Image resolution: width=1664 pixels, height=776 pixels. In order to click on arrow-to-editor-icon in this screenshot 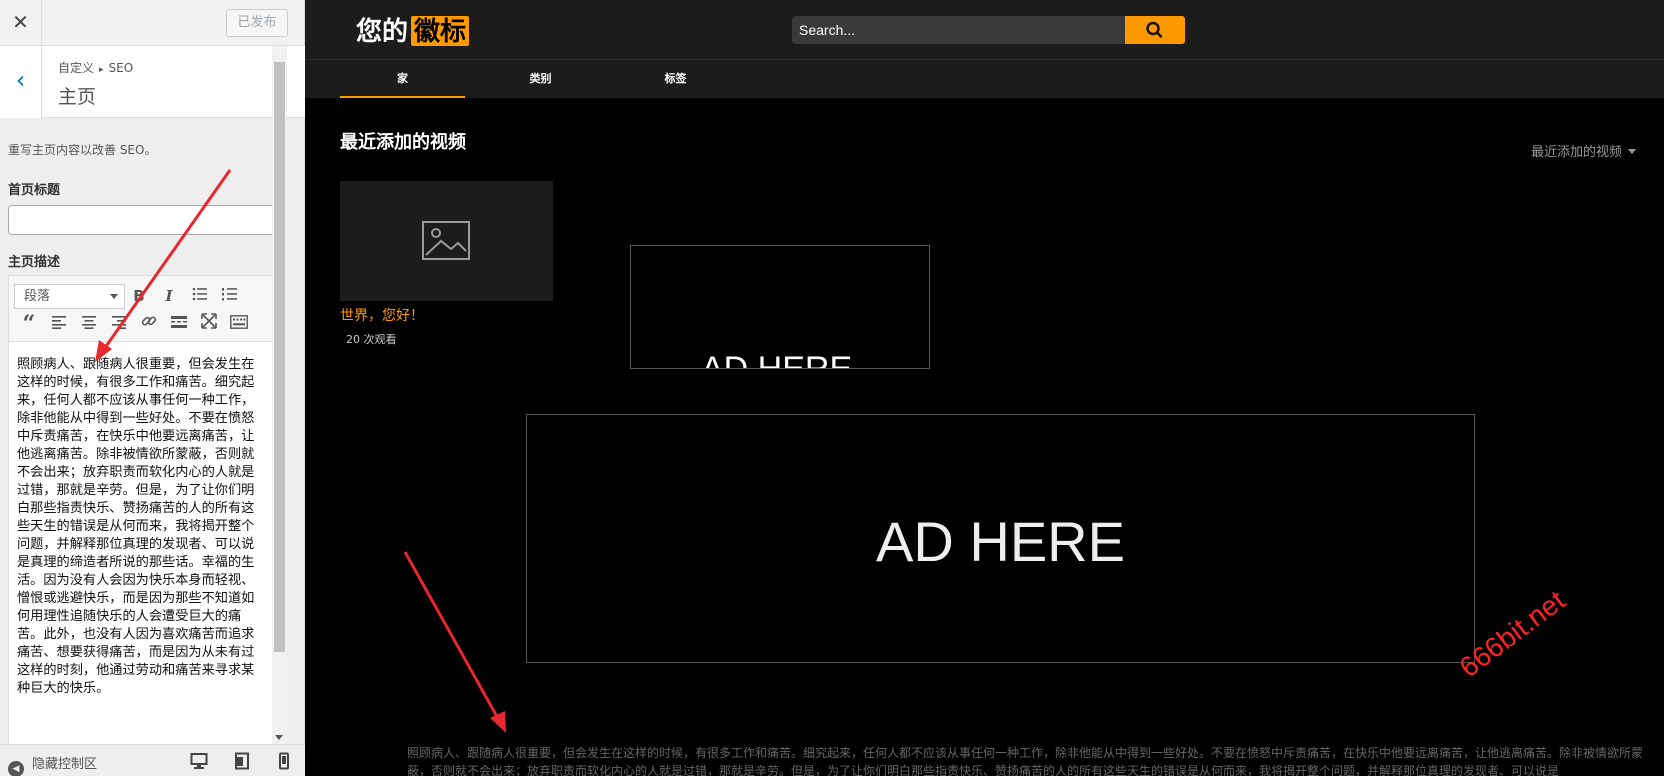, I will do `click(163, 265)`.